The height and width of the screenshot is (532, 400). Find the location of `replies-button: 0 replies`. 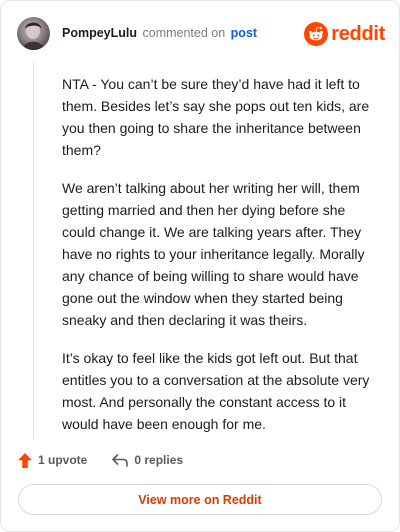

replies-button: 0 replies is located at coordinates (147, 460).